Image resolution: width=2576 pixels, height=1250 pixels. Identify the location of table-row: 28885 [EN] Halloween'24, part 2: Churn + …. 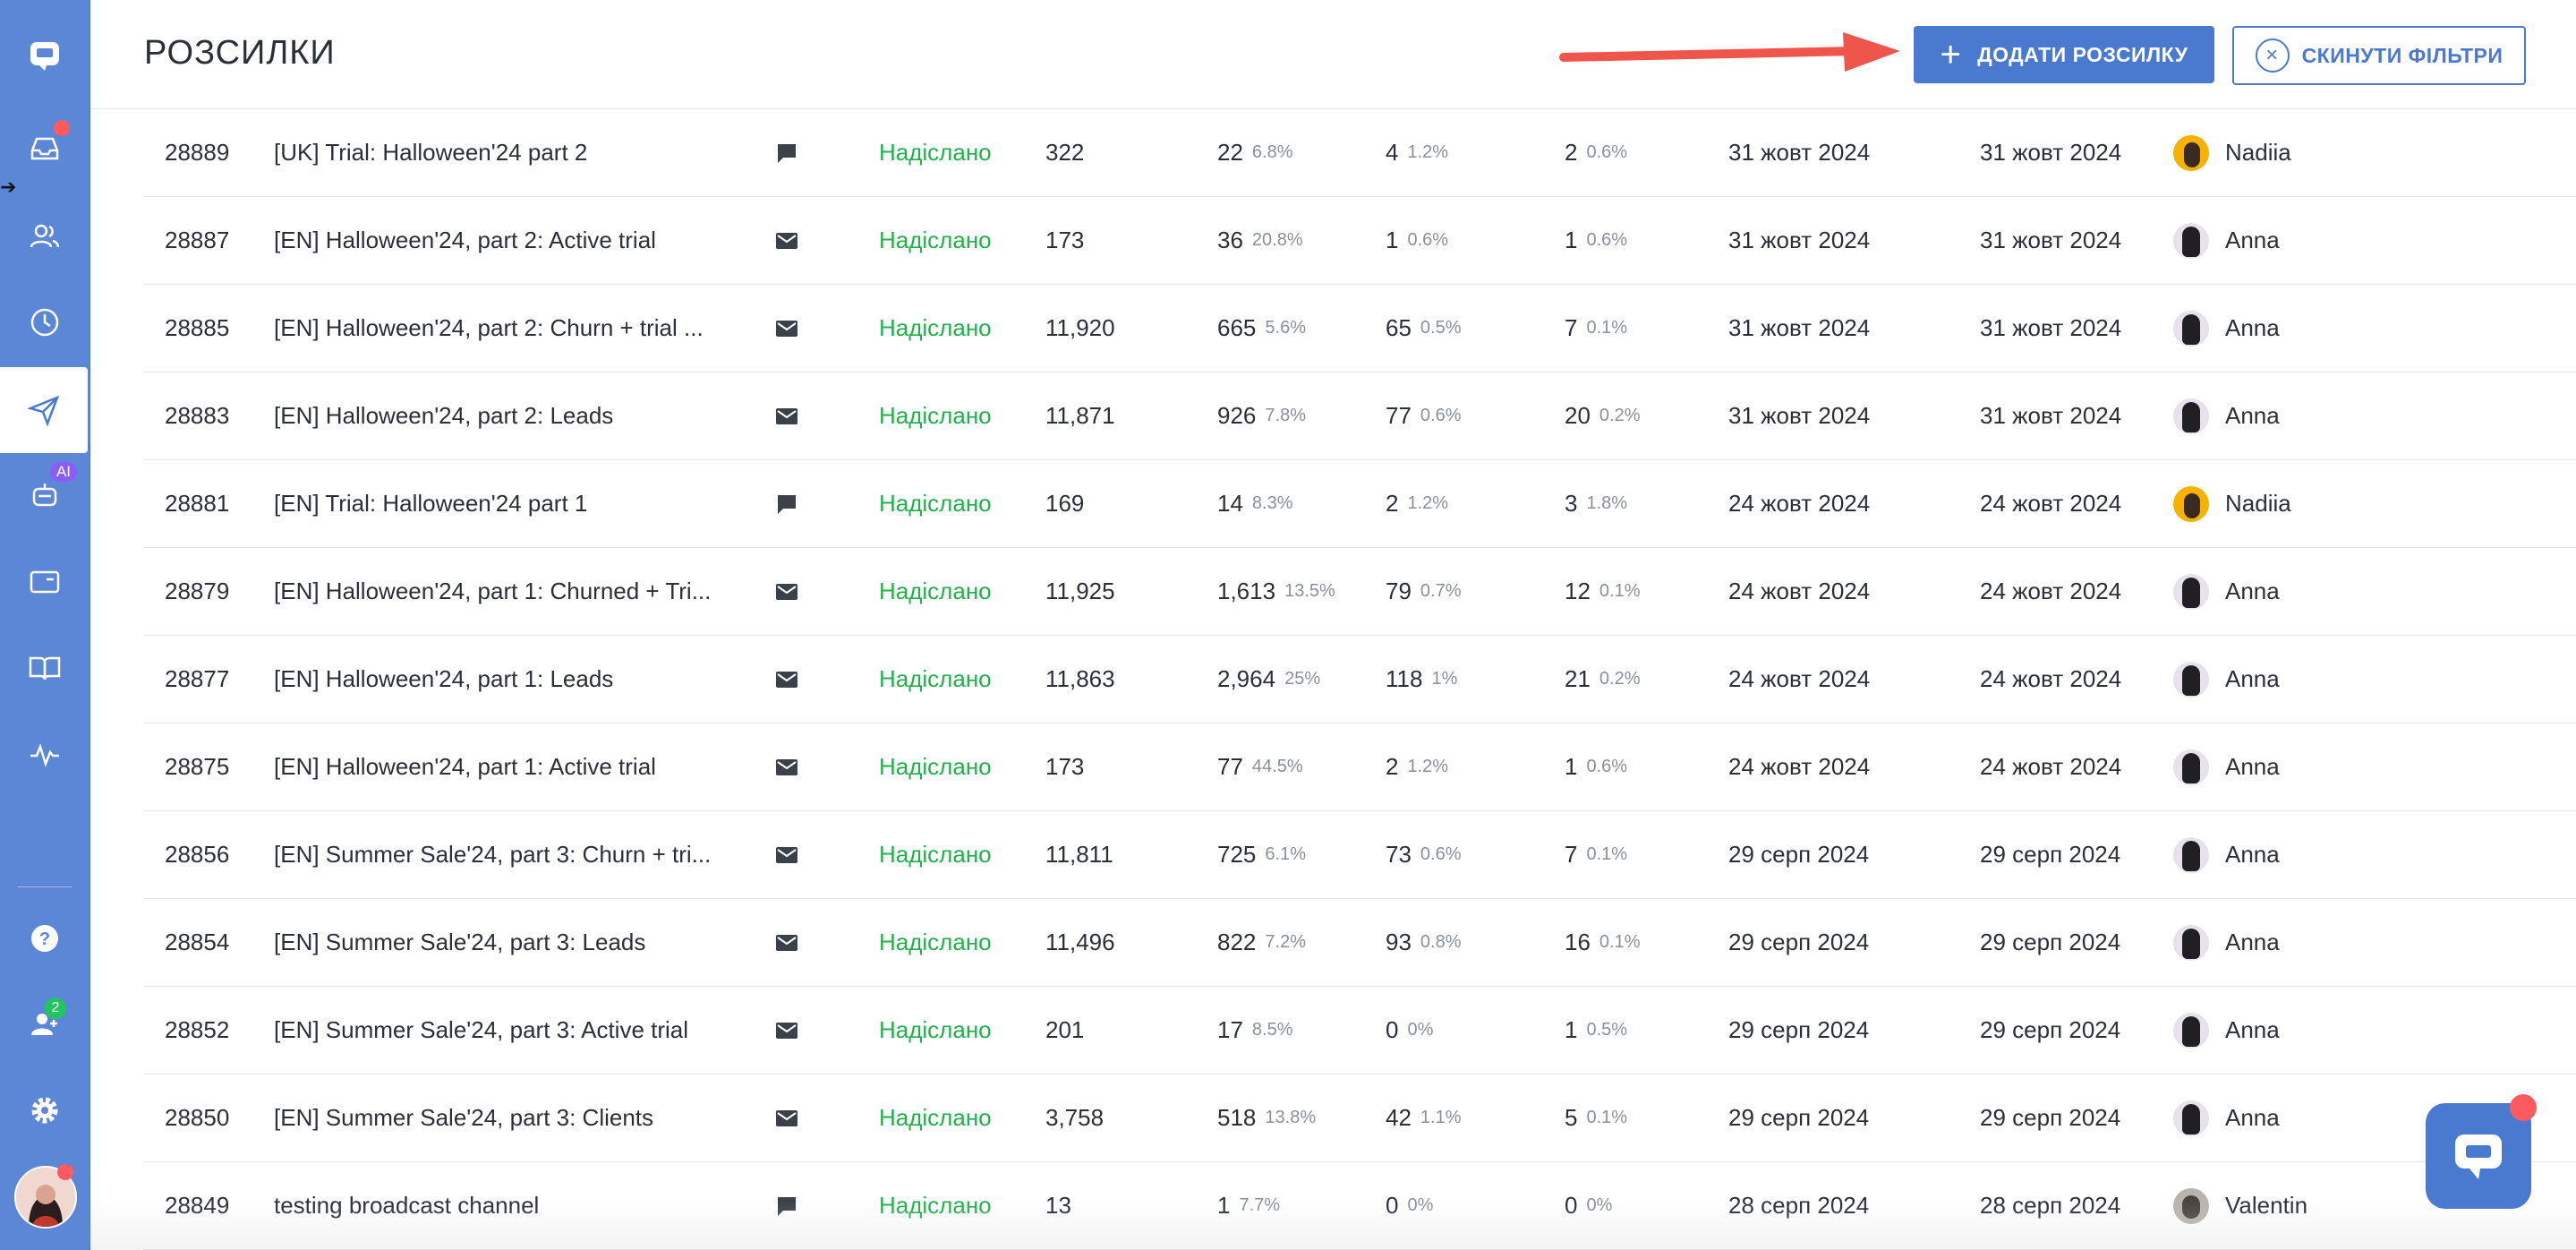
(1359, 328).